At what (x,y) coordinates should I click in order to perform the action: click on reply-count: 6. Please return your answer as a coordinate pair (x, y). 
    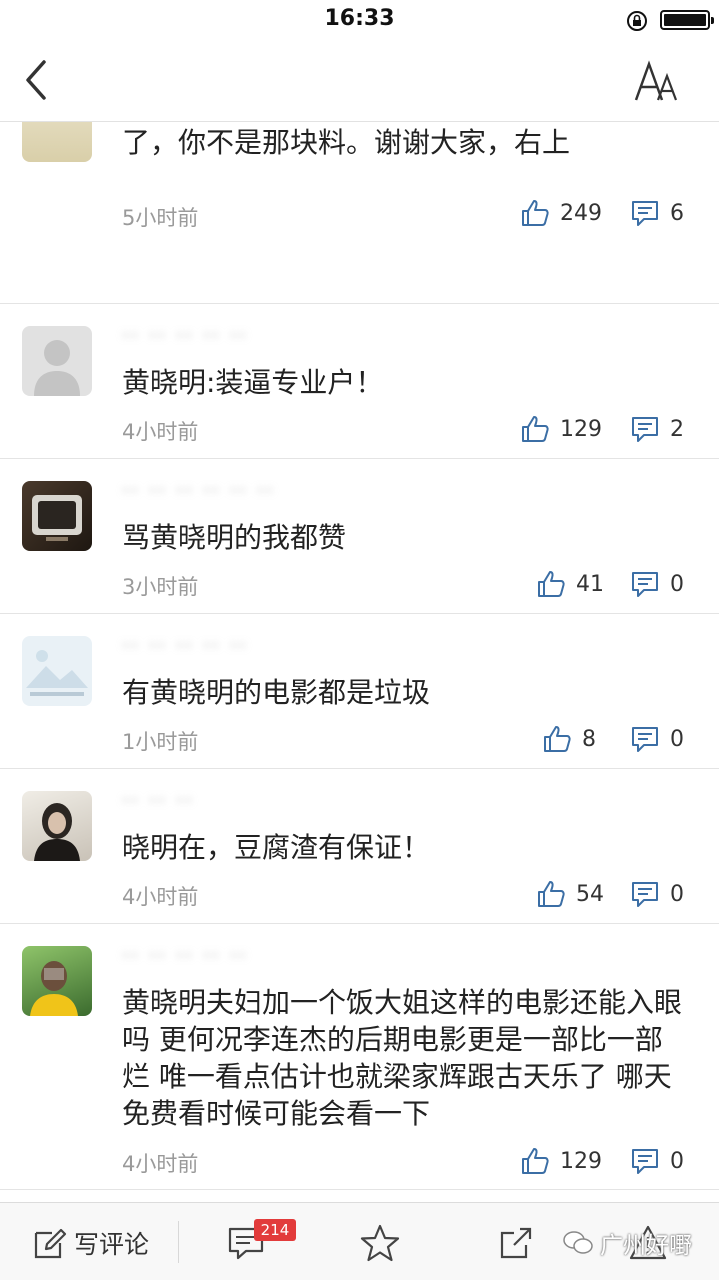
    Looking at the image, I should click on (677, 213).